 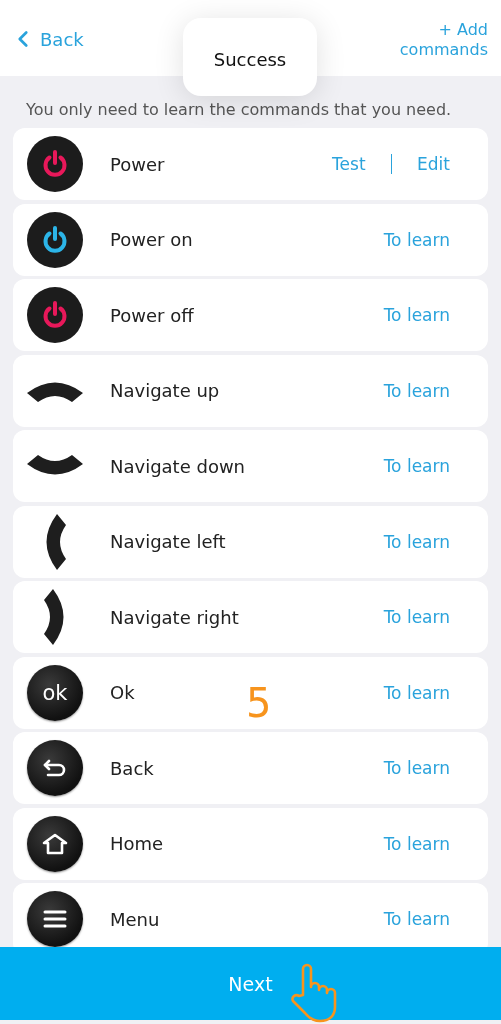 I want to click on command-row: Home To learn, so click(x=250, y=843).